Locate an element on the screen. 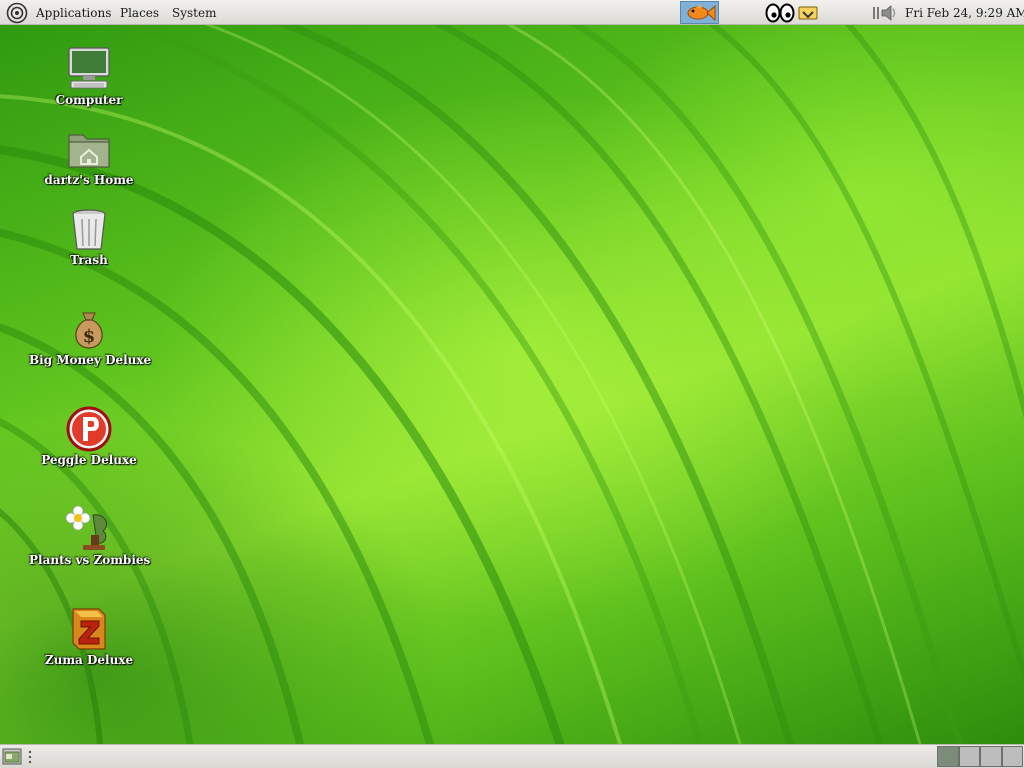 The width and height of the screenshot is (1024, 768). desktop-icon-label: Trash is located at coordinates (89, 260).